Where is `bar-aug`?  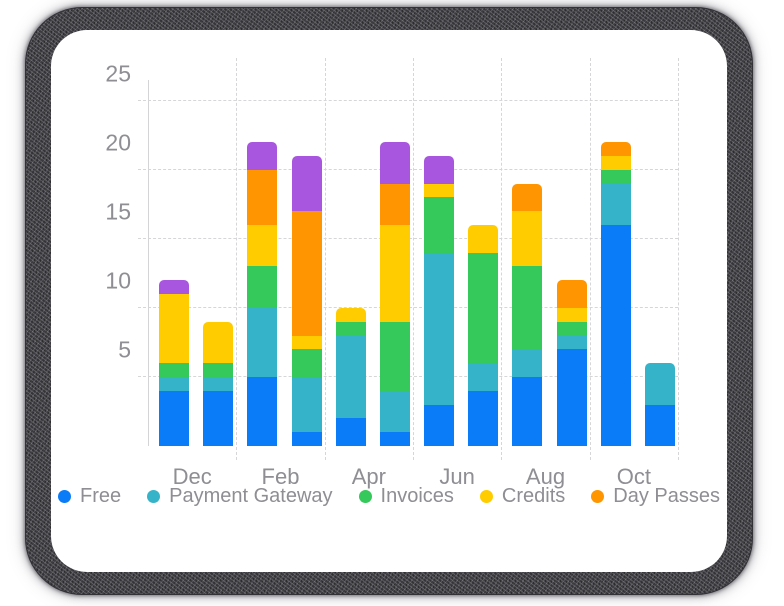 bar-aug is located at coordinates (527, 314).